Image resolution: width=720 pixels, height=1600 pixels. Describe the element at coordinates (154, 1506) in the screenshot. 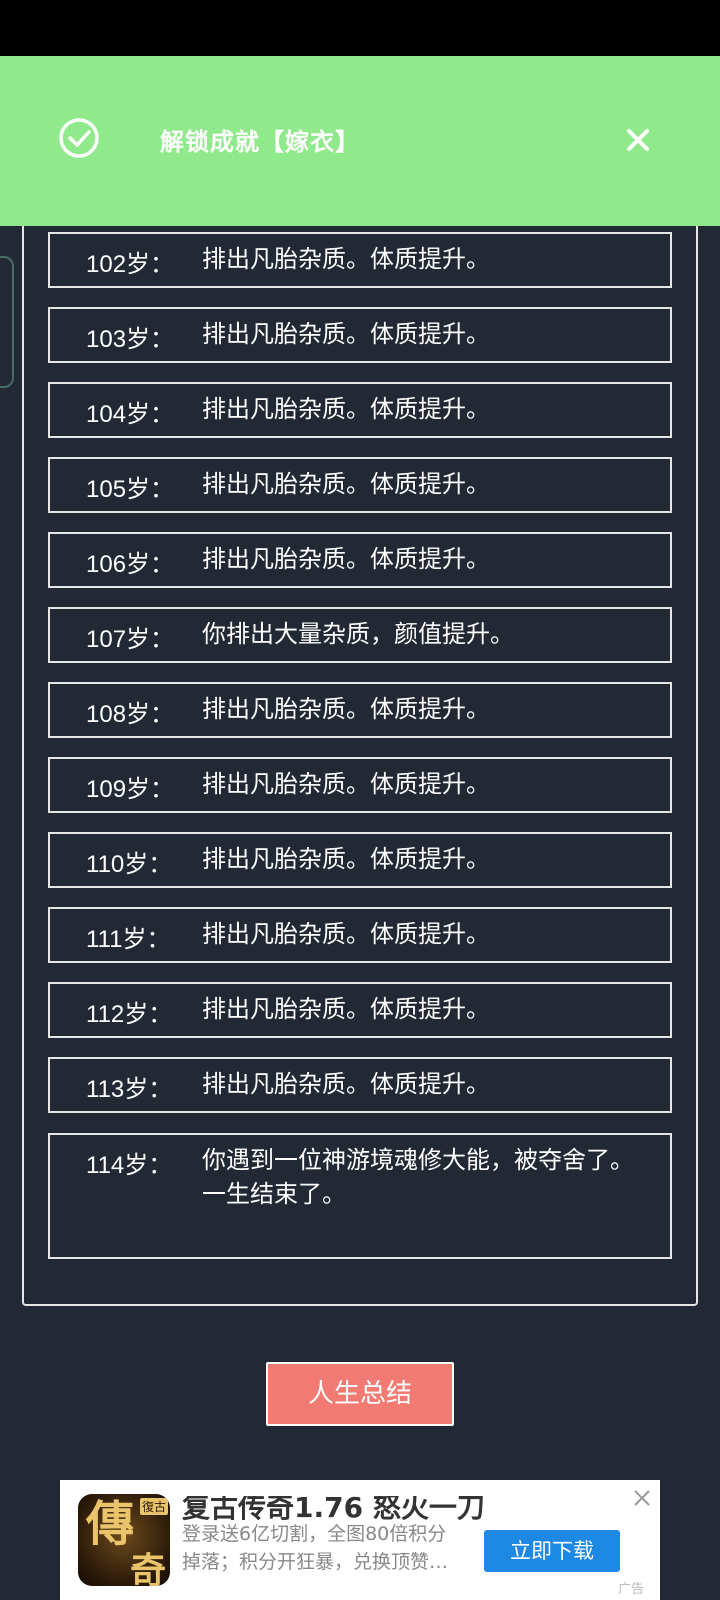

I see `ad-logo-tag: 復古` at that location.